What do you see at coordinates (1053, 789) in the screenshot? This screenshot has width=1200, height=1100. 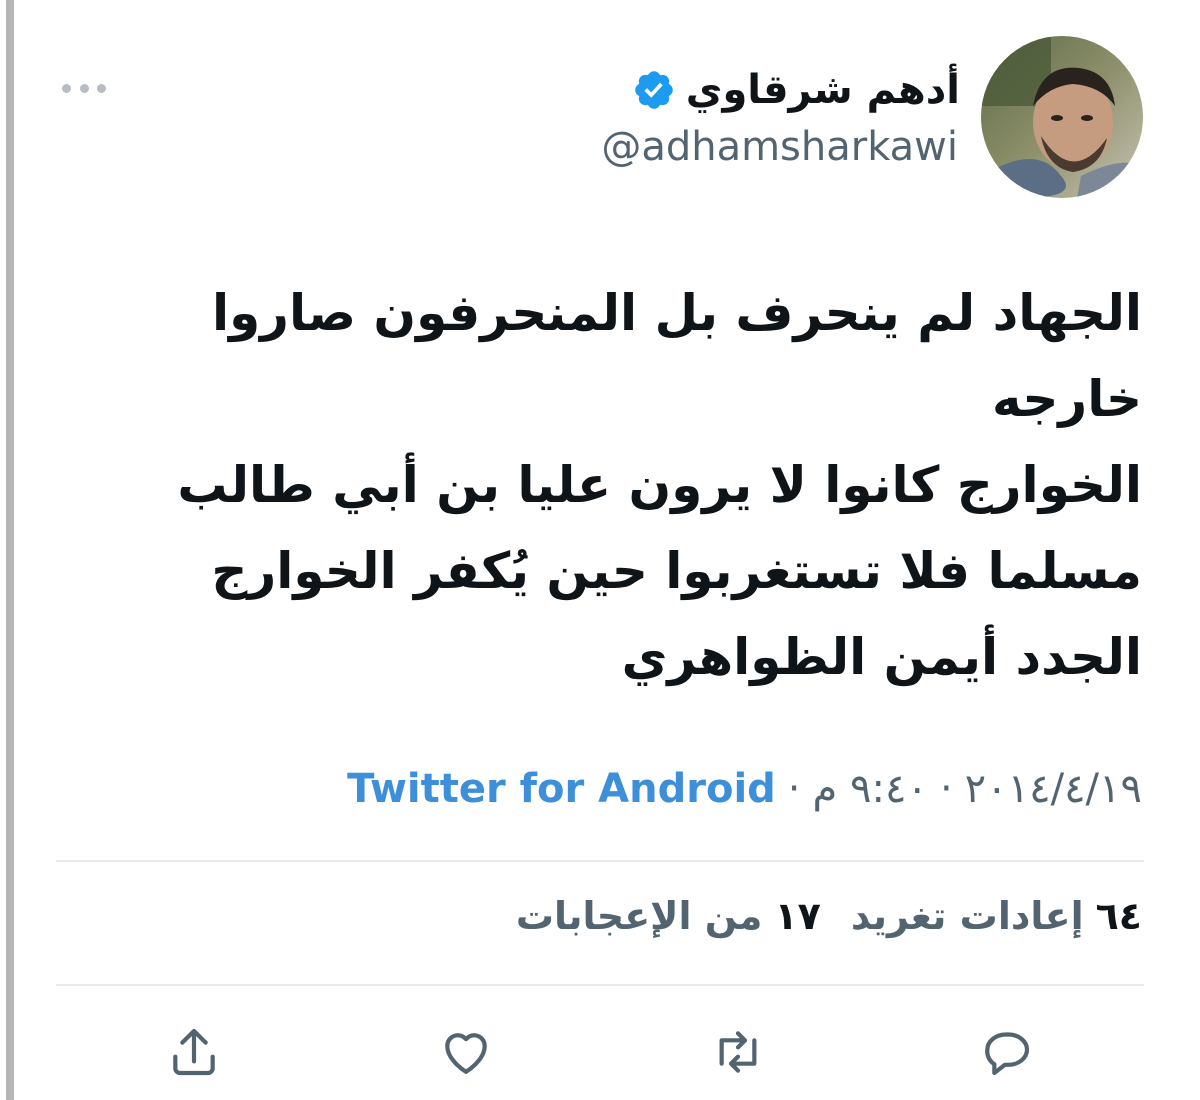 I see `tweet-date: ٢٠١٤/٤/١٩` at bounding box center [1053, 789].